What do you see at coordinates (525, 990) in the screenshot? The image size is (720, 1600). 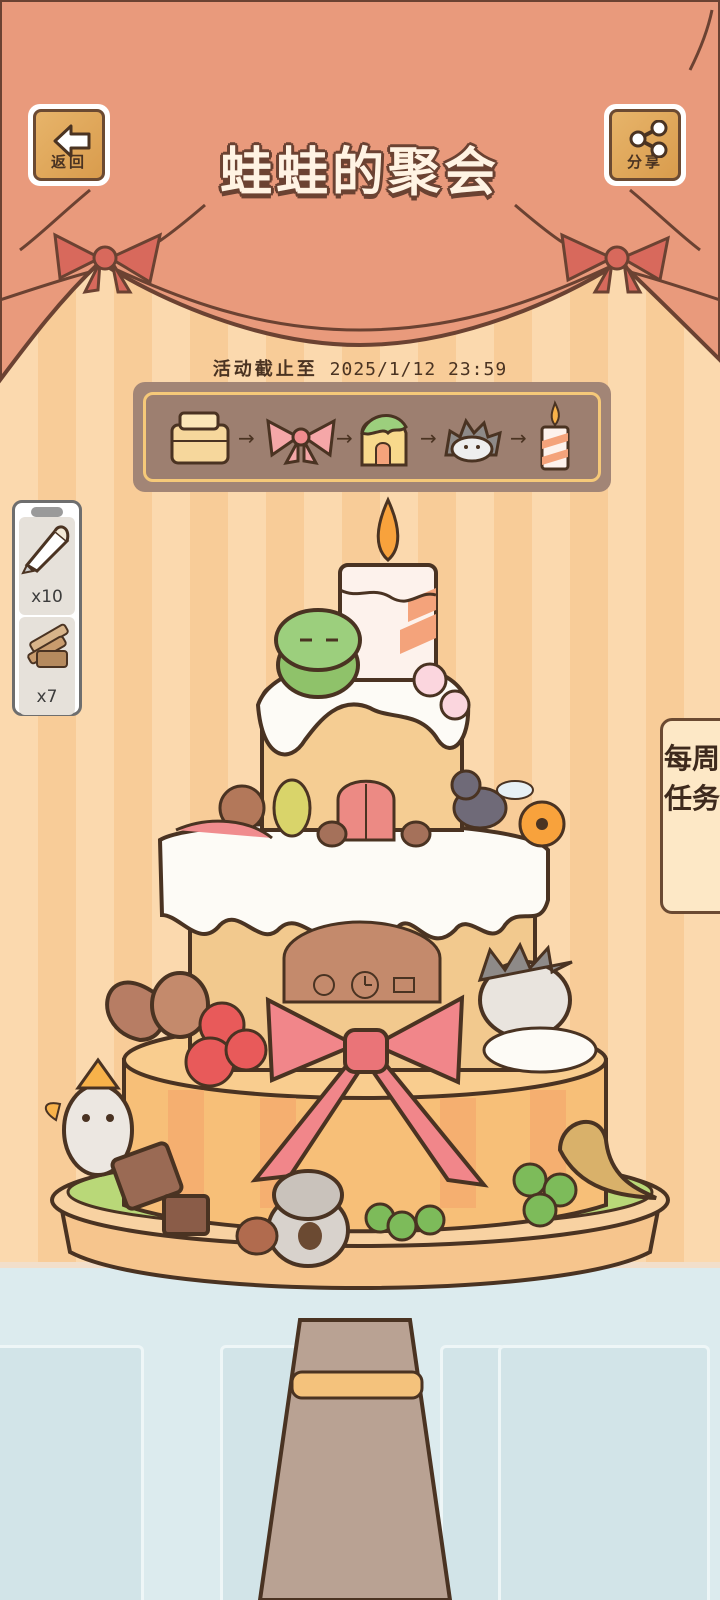 I see `hedgehog-character` at bounding box center [525, 990].